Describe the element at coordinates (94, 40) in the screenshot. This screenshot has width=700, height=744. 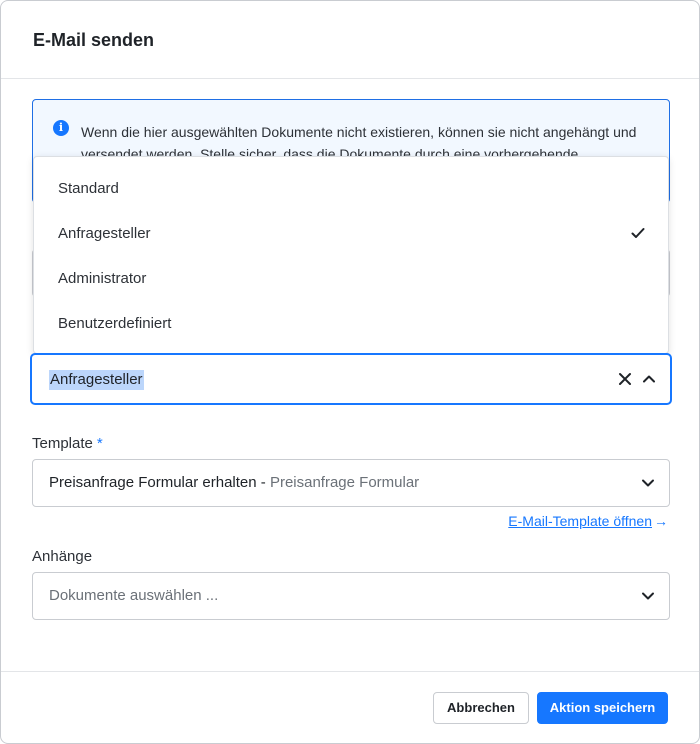
I see `dialog-title: E-Mail senden` at that location.